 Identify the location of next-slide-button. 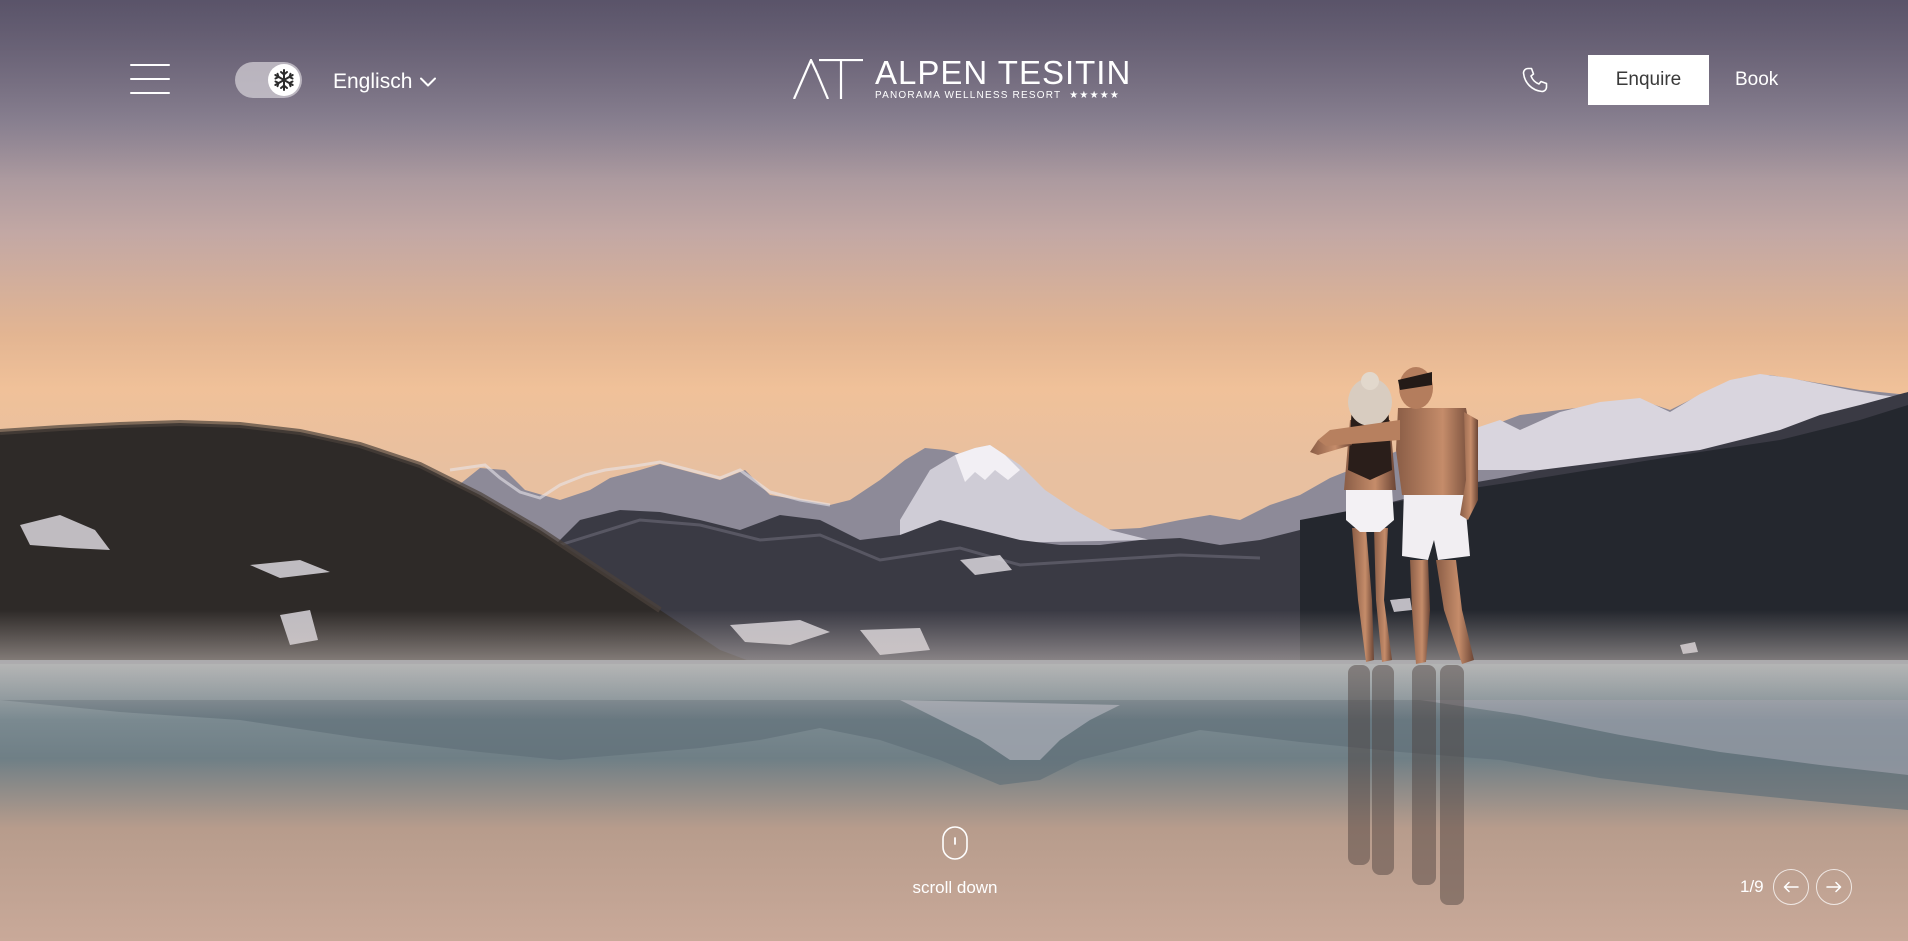
(1833, 887).